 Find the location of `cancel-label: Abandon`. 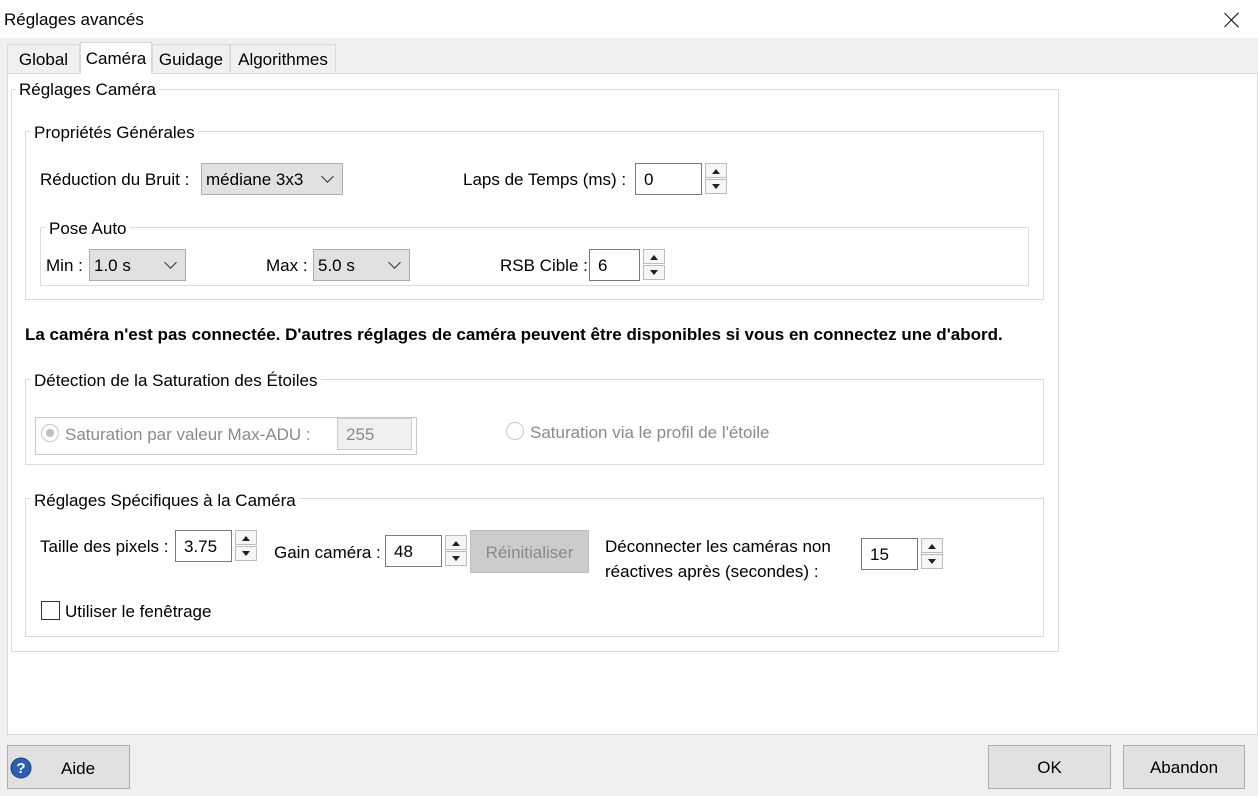

cancel-label: Abandon is located at coordinates (1184, 767).